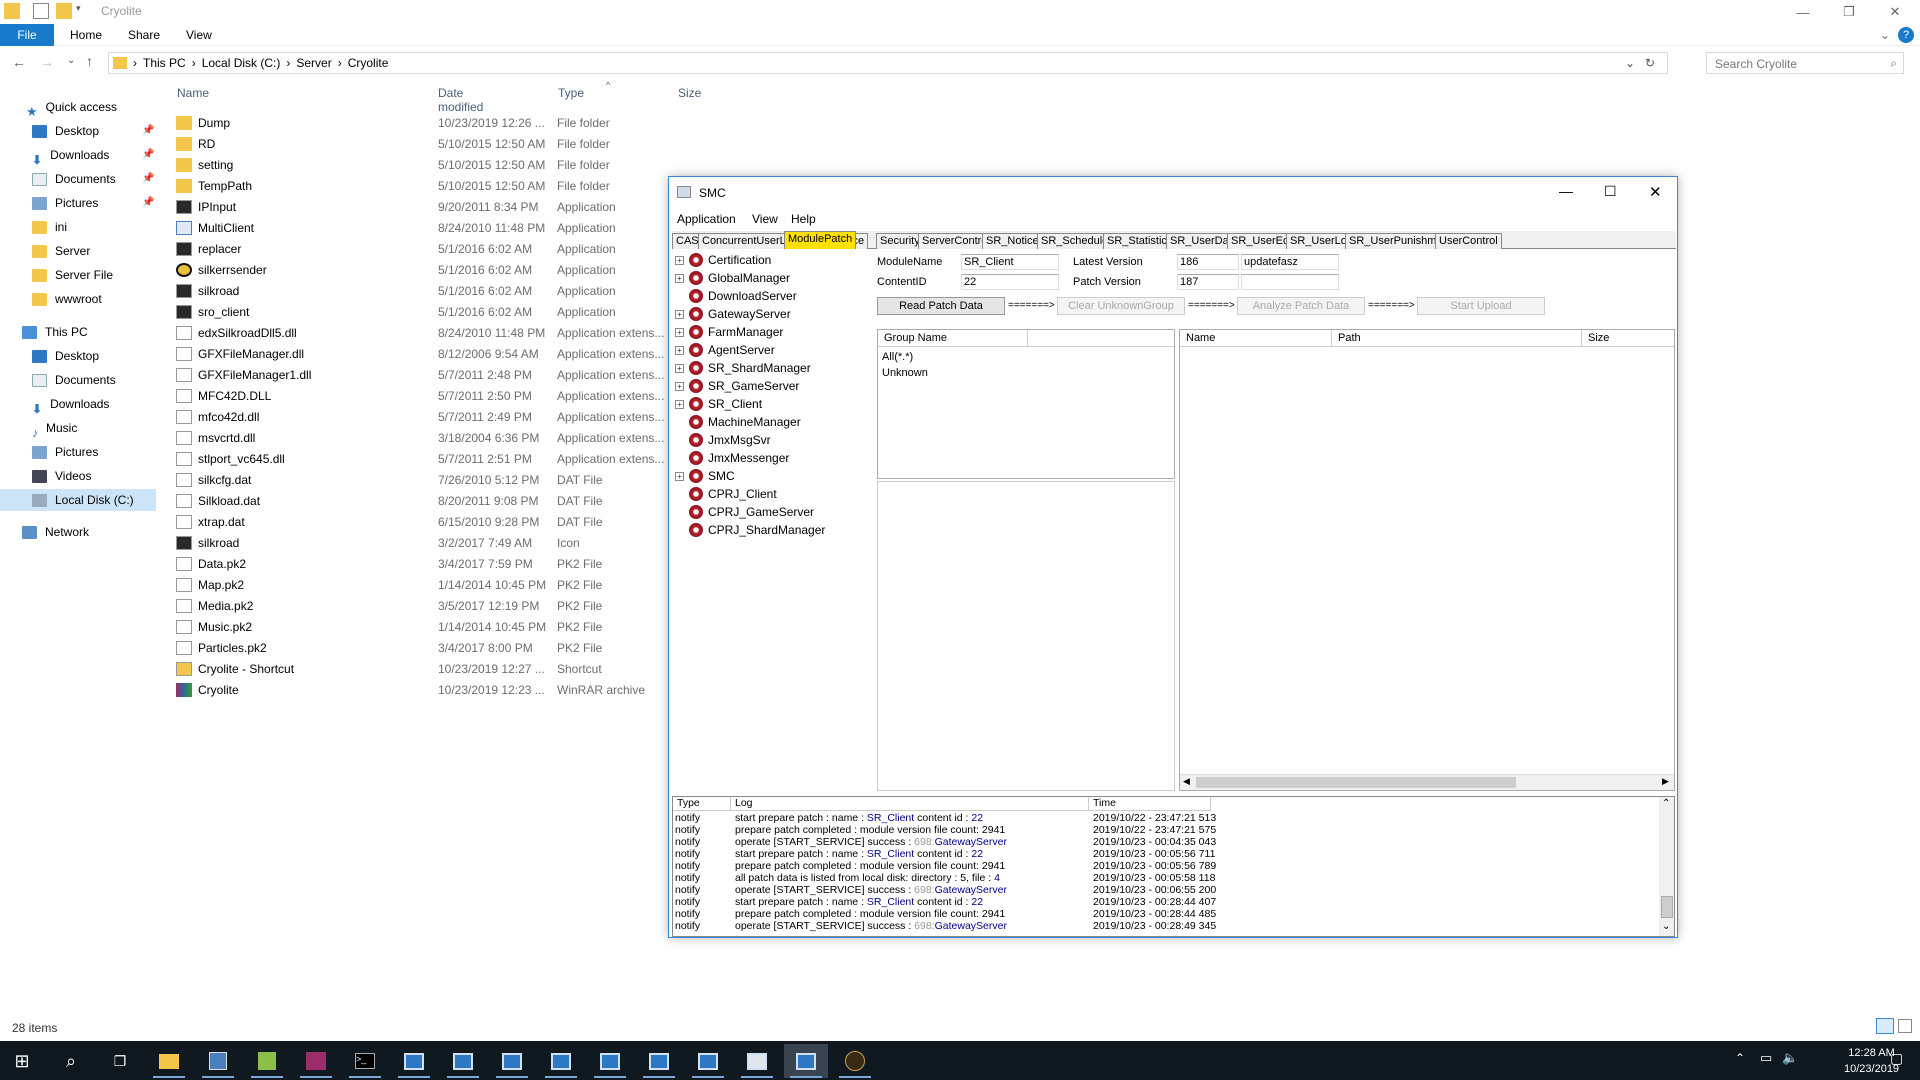 This screenshot has width=1920, height=1080. I want to click on taskbar-silkroad, so click(855, 1061).